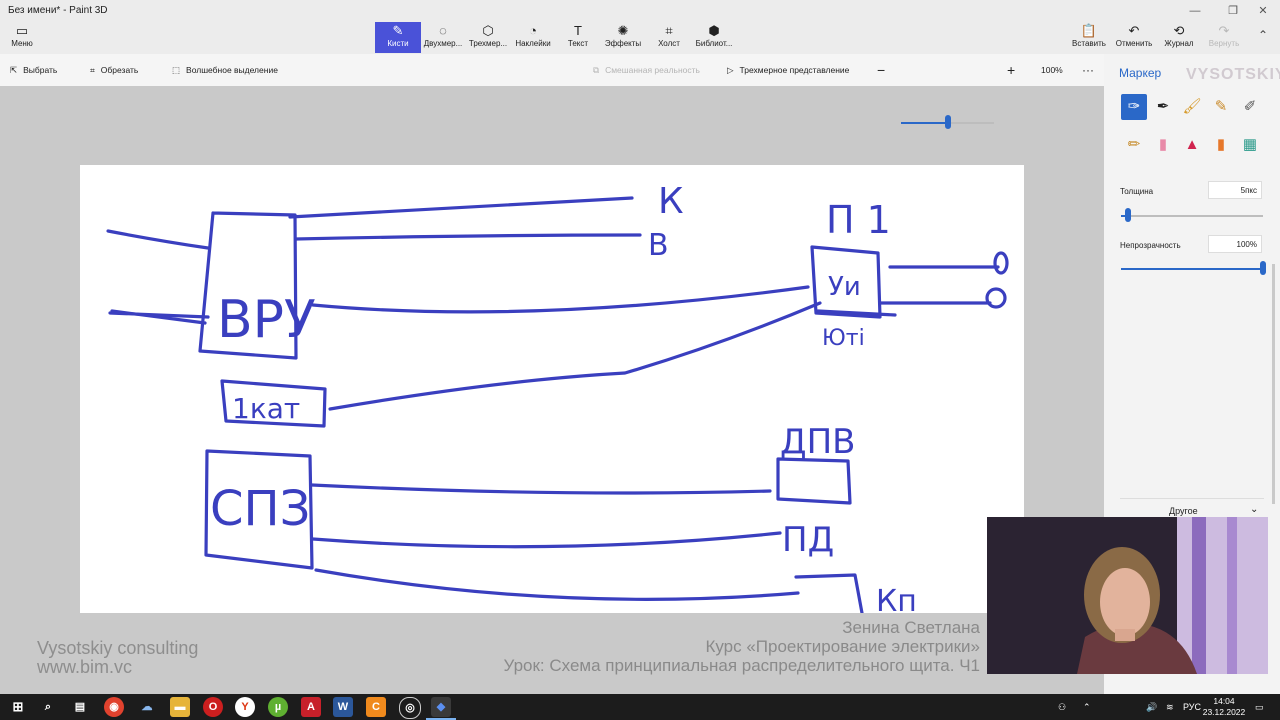  What do you see at coordinates (1179, 30) in the screenshot?
I see `history-icon: ⟲` at bounding box center [1179, 30].